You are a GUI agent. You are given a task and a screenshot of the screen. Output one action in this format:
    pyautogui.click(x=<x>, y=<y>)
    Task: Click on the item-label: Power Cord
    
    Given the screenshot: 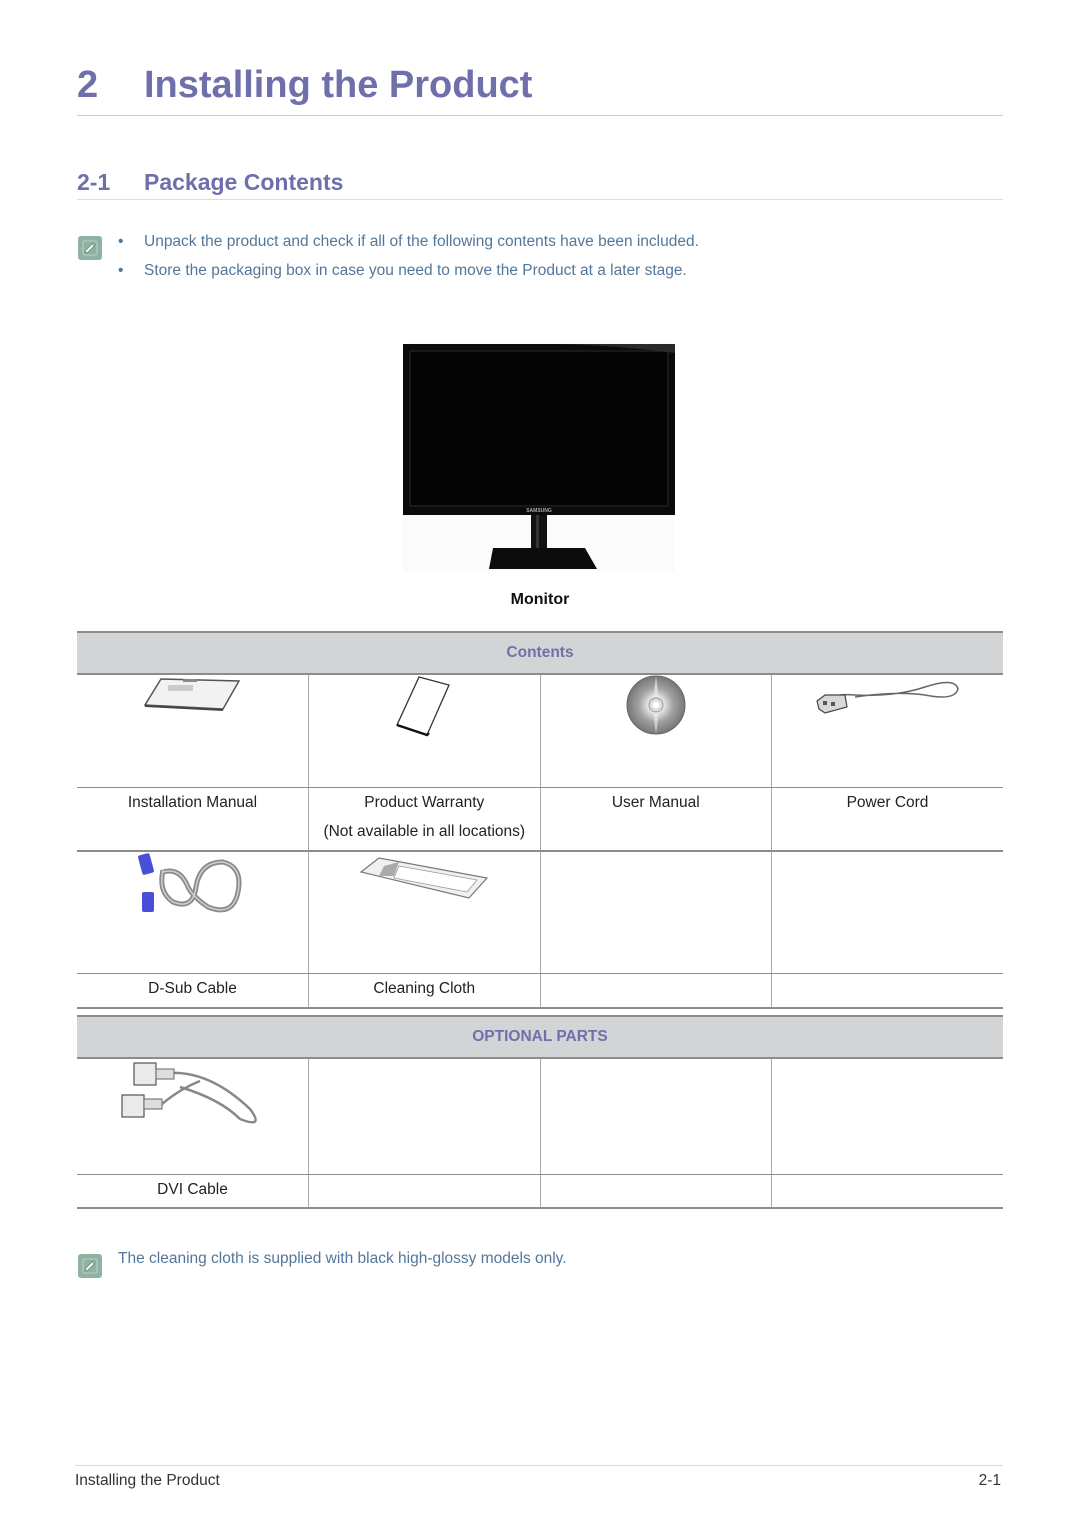 What is the action you would take?
    pyautogui.click(x=887, y=802)
    